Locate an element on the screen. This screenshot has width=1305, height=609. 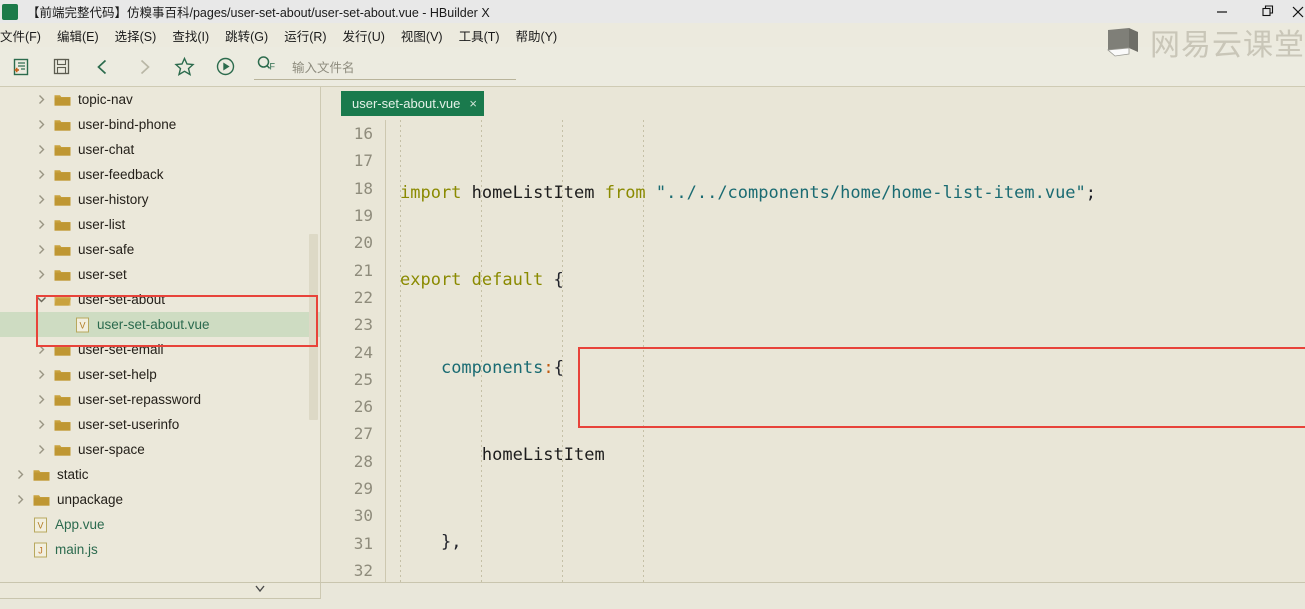
tree-item-label: topic-nav is located at coordinates (105, 99).